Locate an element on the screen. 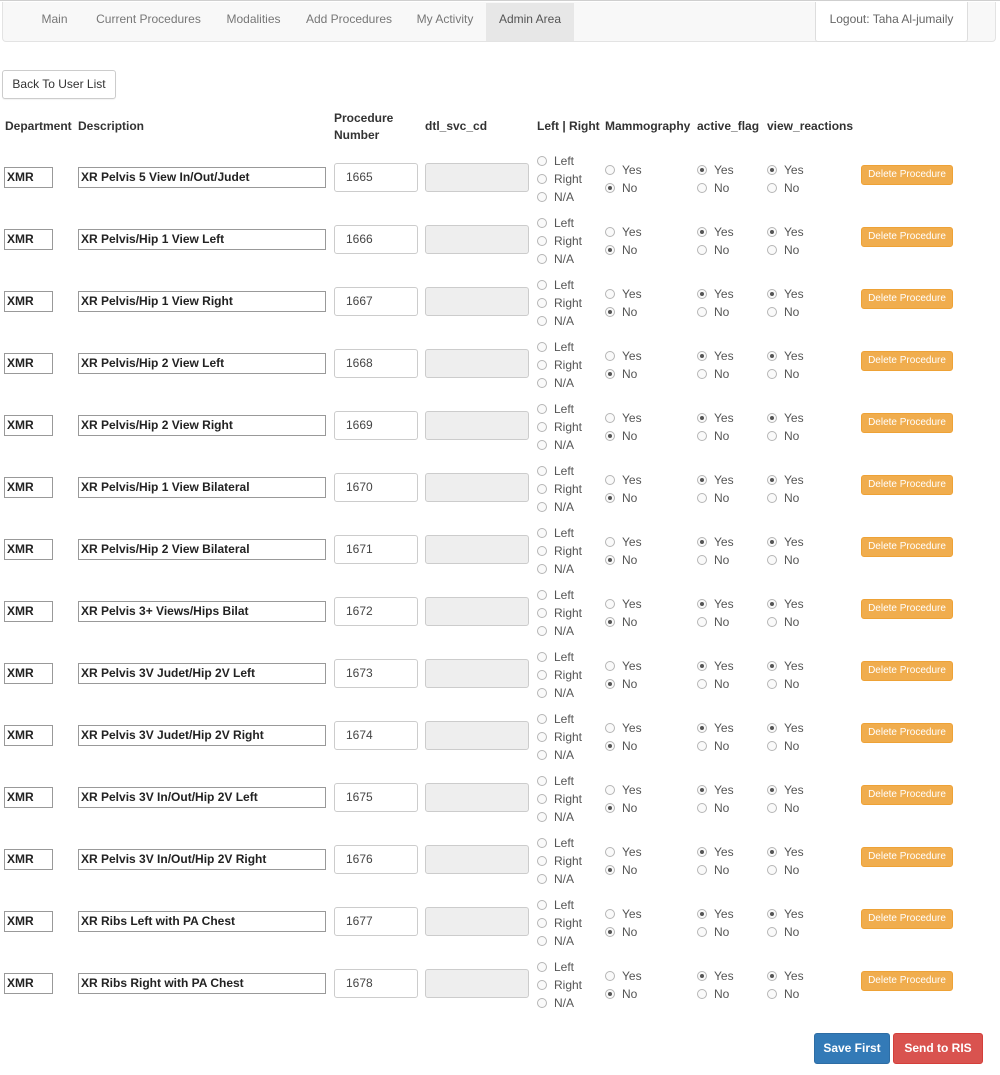 Image resolution: width=1000 pixels, height=1075 pixels. procedure-number-input: 1665 is located at coordinates (376, 177).